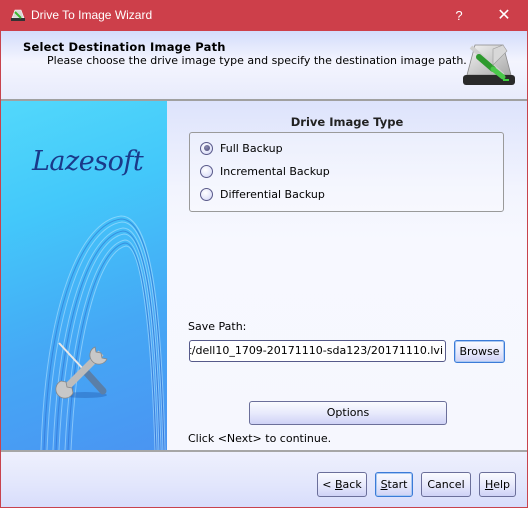  I want to click on radio-differential-backup: Differential Backup, so click(262, 194).